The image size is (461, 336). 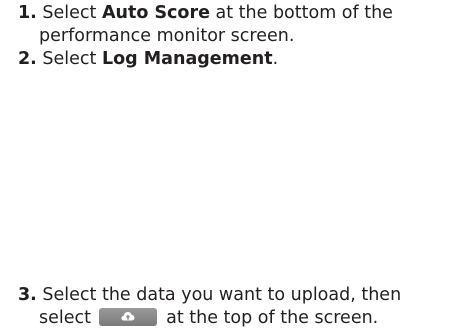 What do you see at coordinates (269, 318) in the screenshot?
I see `step-text: at the top of the screen.` at bounding box center [269, 318].